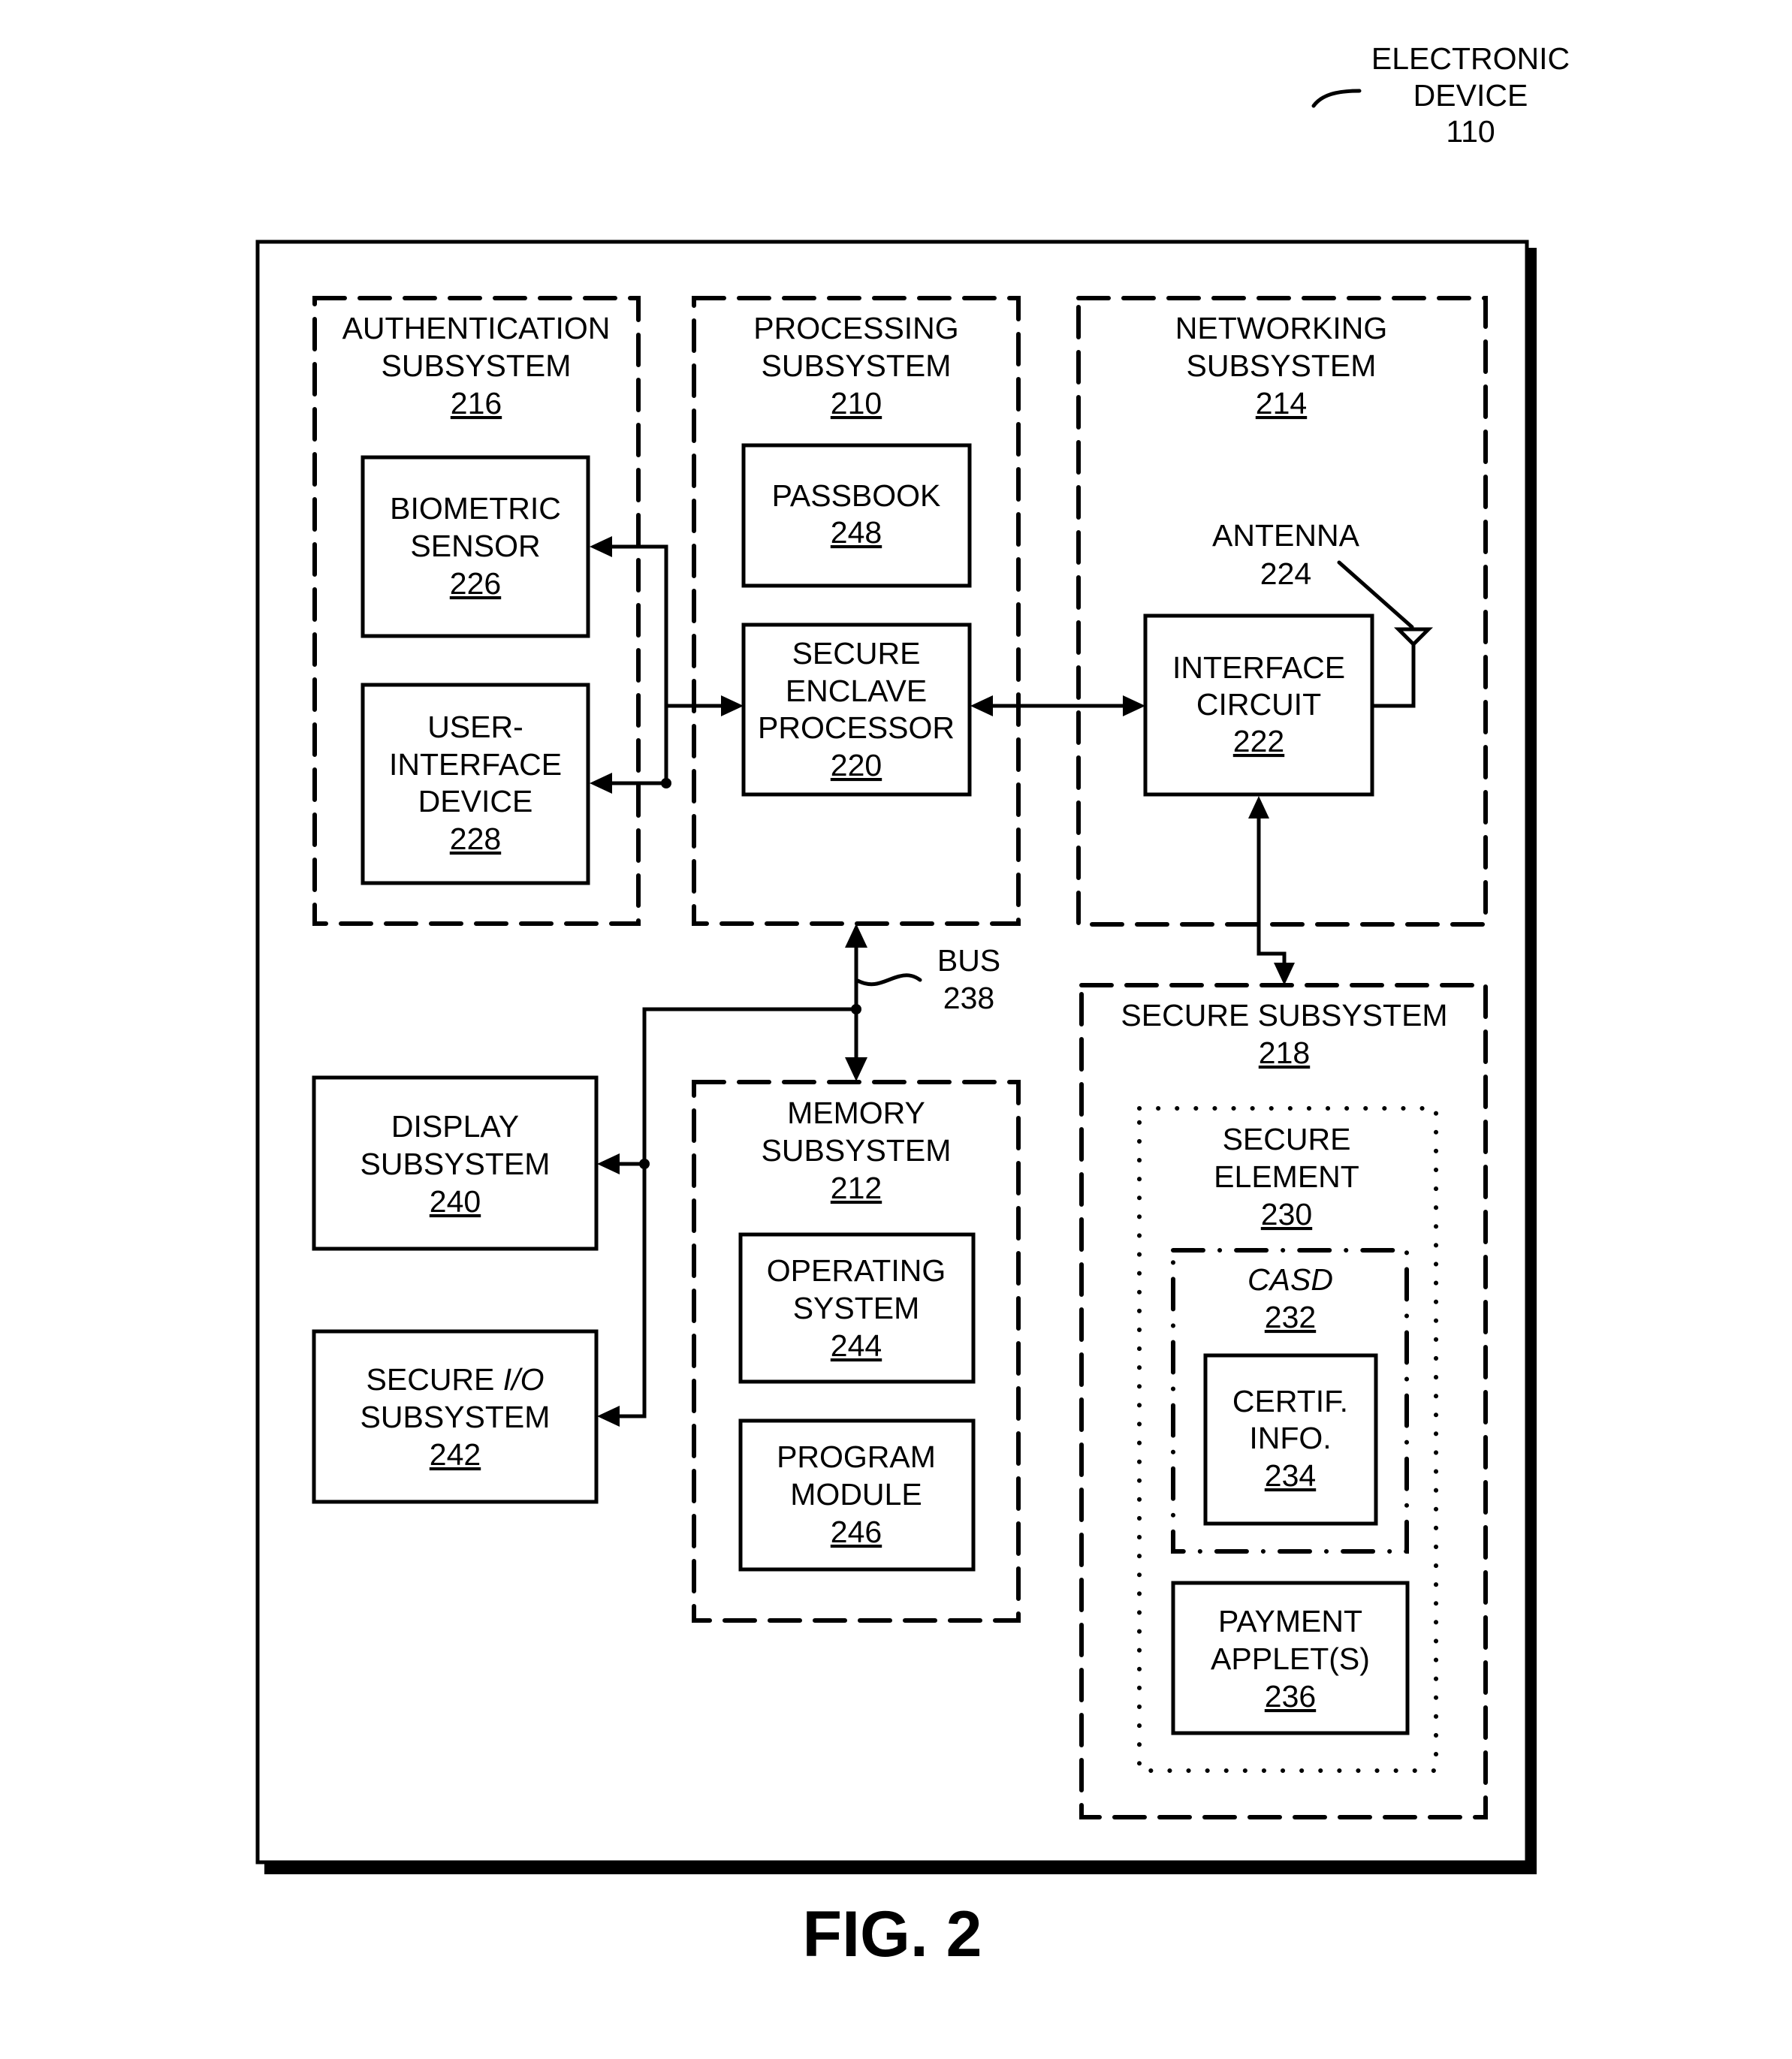 The height and width of the screenshot is (2059, 1792). I want to click on payment-title-2: APPLET(S), so click(1290, 1658).